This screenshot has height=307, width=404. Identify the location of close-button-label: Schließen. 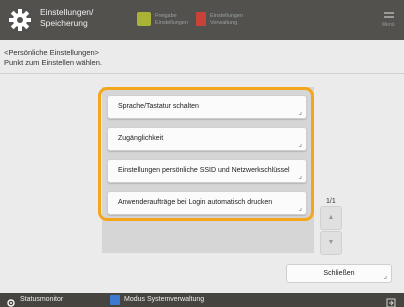
(339, 273).